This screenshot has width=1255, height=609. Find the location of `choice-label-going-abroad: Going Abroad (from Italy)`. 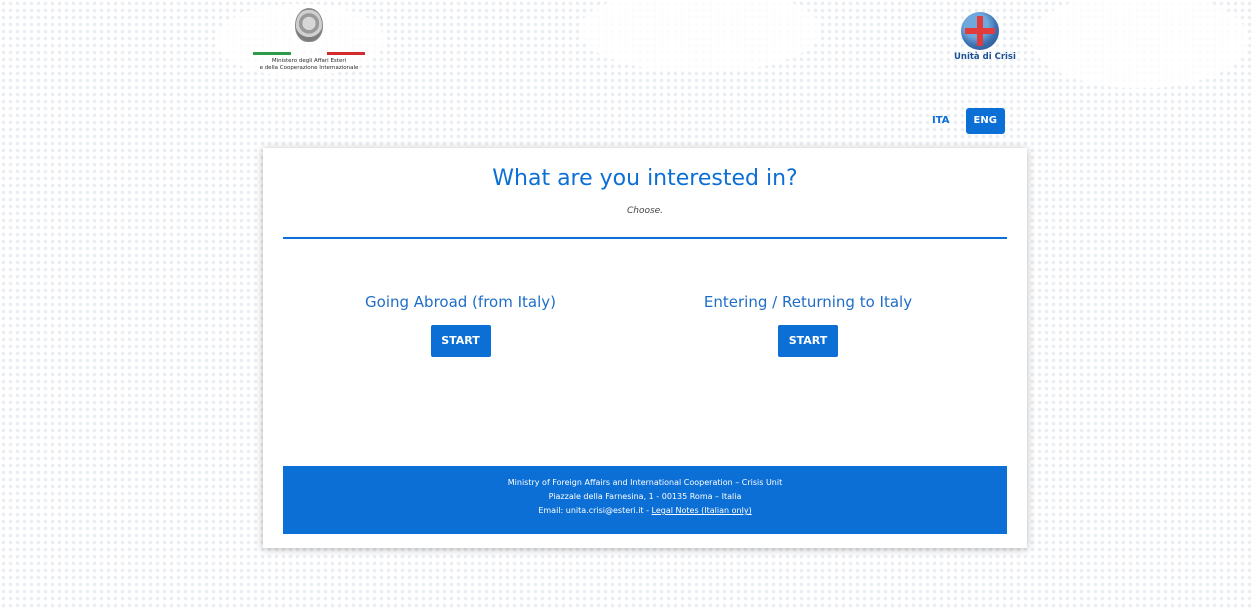

choice-label-going-abroad: Going Abroad (from Italy) is located at coordinates (460, 302).